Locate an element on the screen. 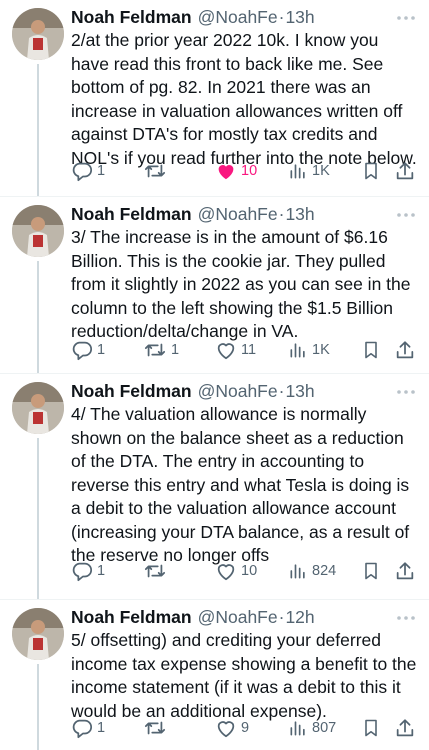 Image resolution: width=429 pixels, height=750 pixels. view-count: 807 is located at coordinates (324, 728).